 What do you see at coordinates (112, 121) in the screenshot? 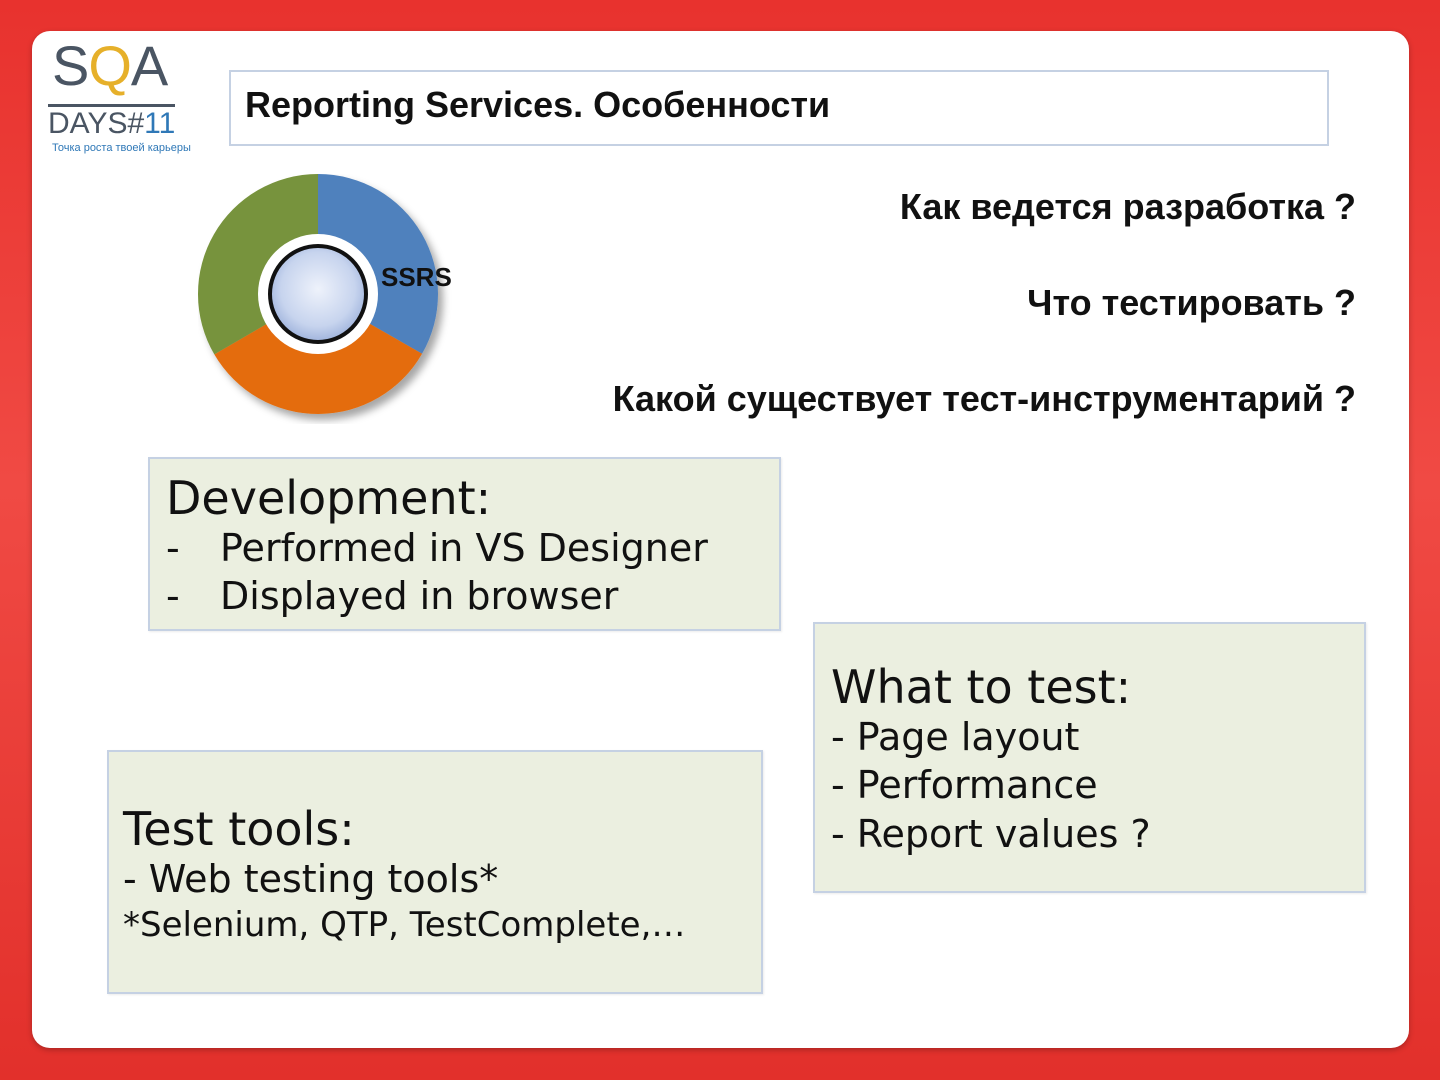
I see `logo-days-text: DAYS#11` at bounding box center [112, 121].